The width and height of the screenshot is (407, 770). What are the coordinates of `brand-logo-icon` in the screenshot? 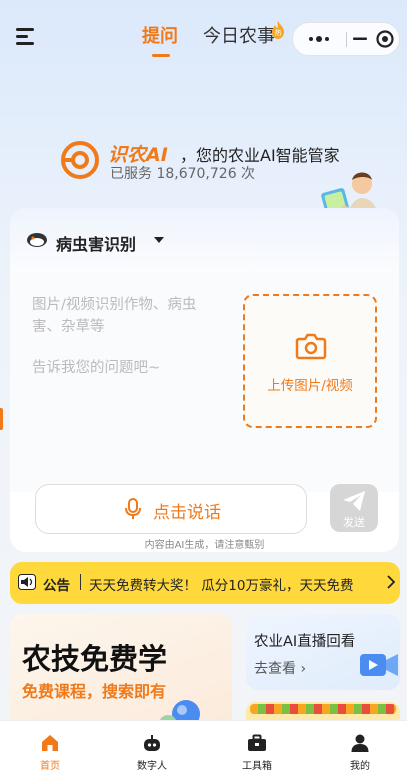 It's located at (80, 160).